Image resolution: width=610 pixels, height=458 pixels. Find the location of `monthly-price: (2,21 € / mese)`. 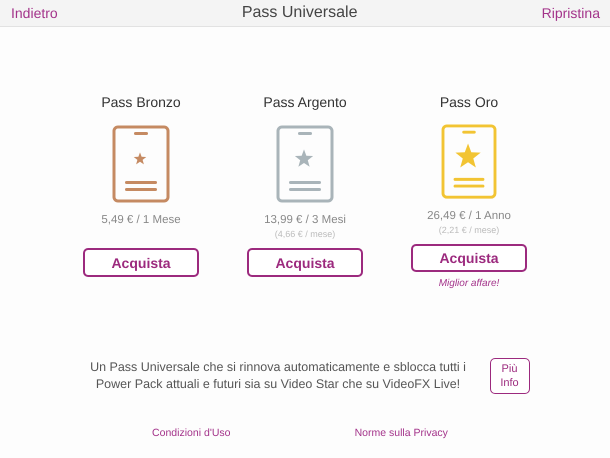

monthly-price: (2,21 € / mese) is located at coordinates (469, 231).